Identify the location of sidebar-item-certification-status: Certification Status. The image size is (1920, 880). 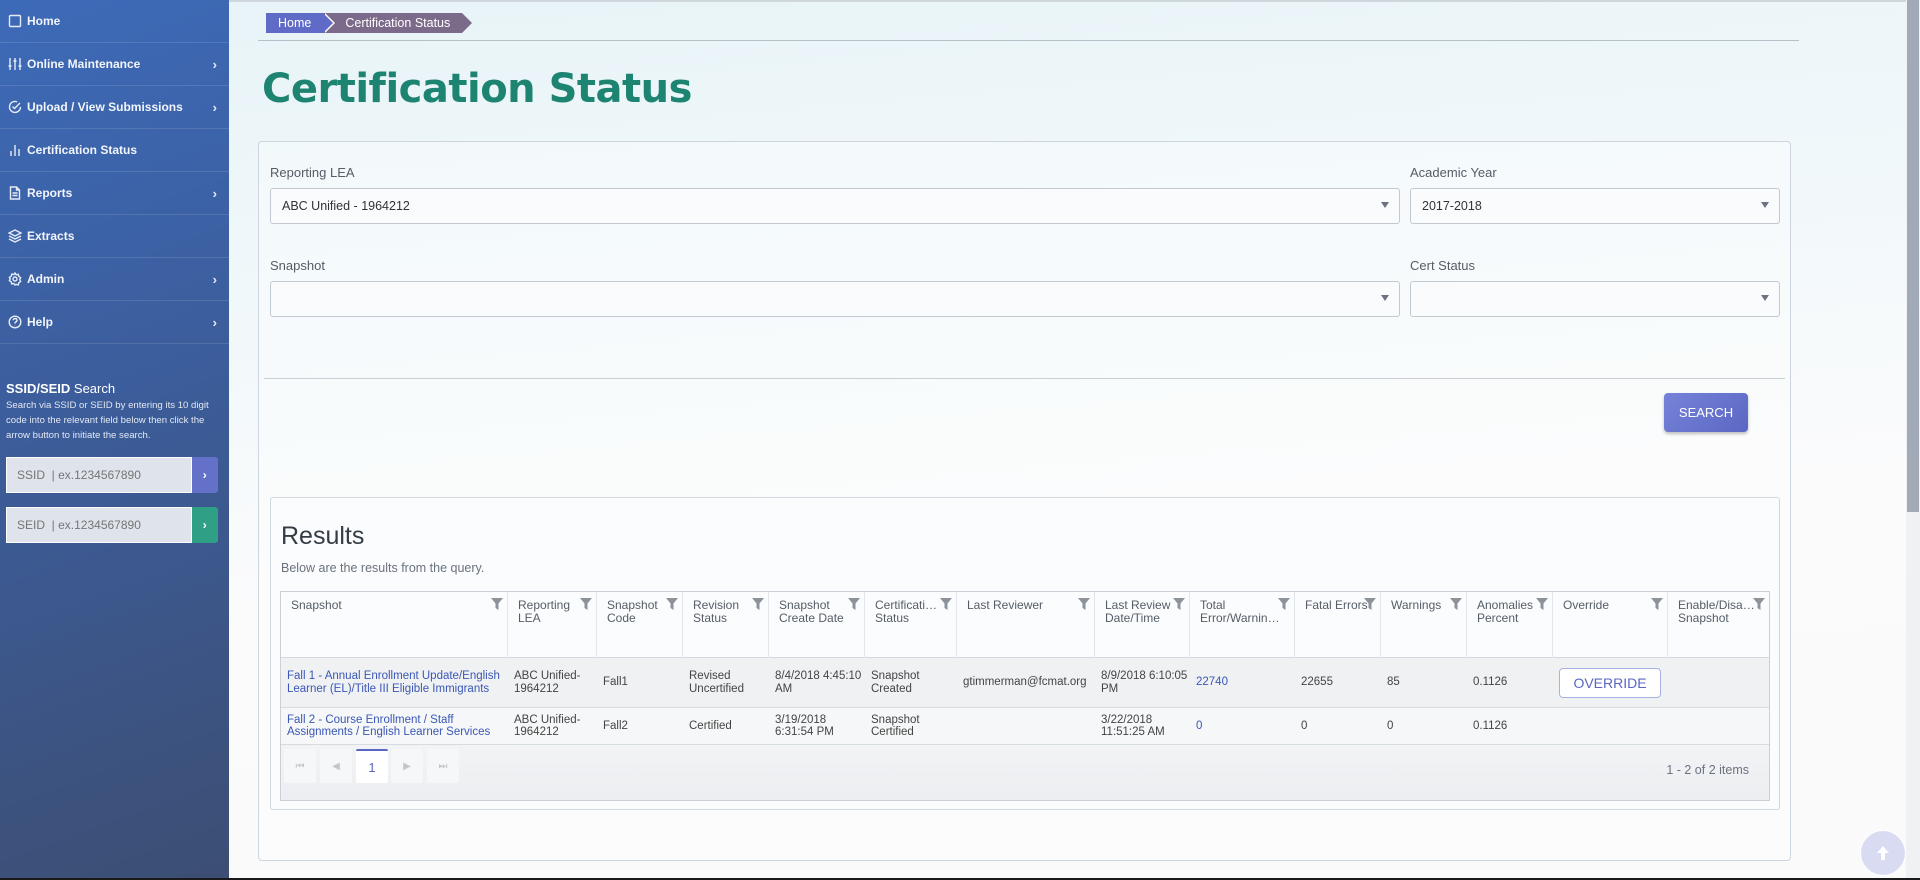
(114, 150).